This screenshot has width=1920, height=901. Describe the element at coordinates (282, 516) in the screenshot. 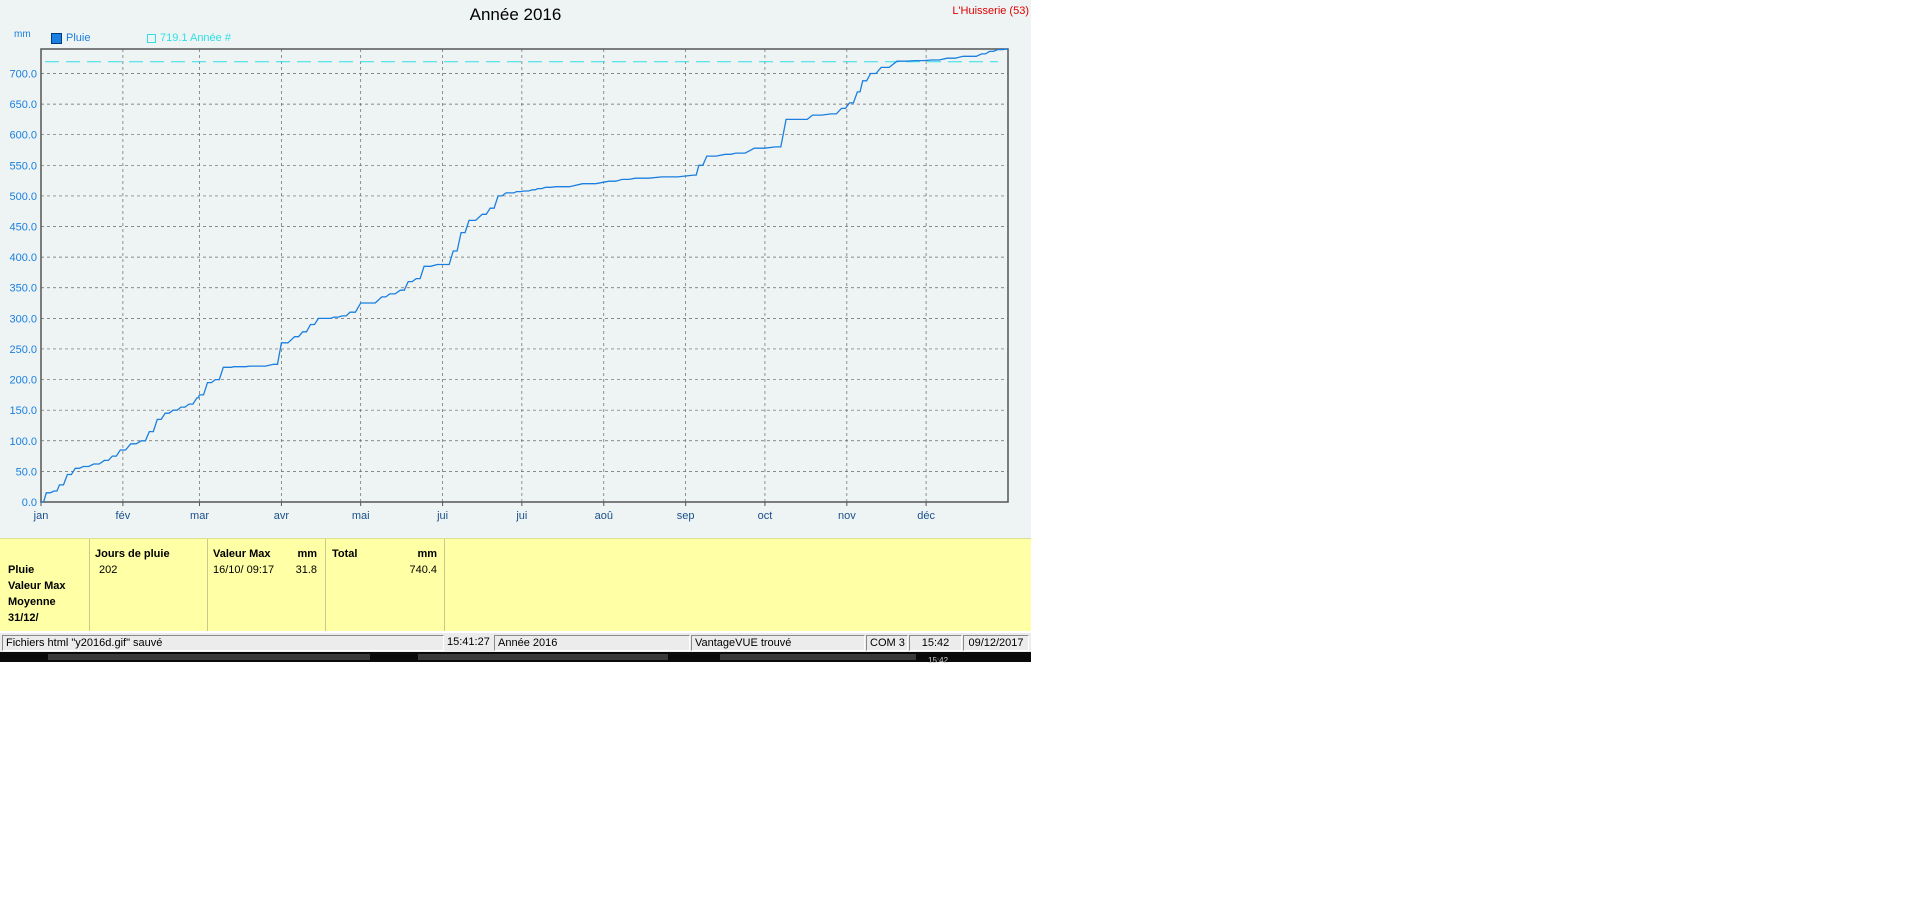

I see `x-tick-label: avr` at that location.